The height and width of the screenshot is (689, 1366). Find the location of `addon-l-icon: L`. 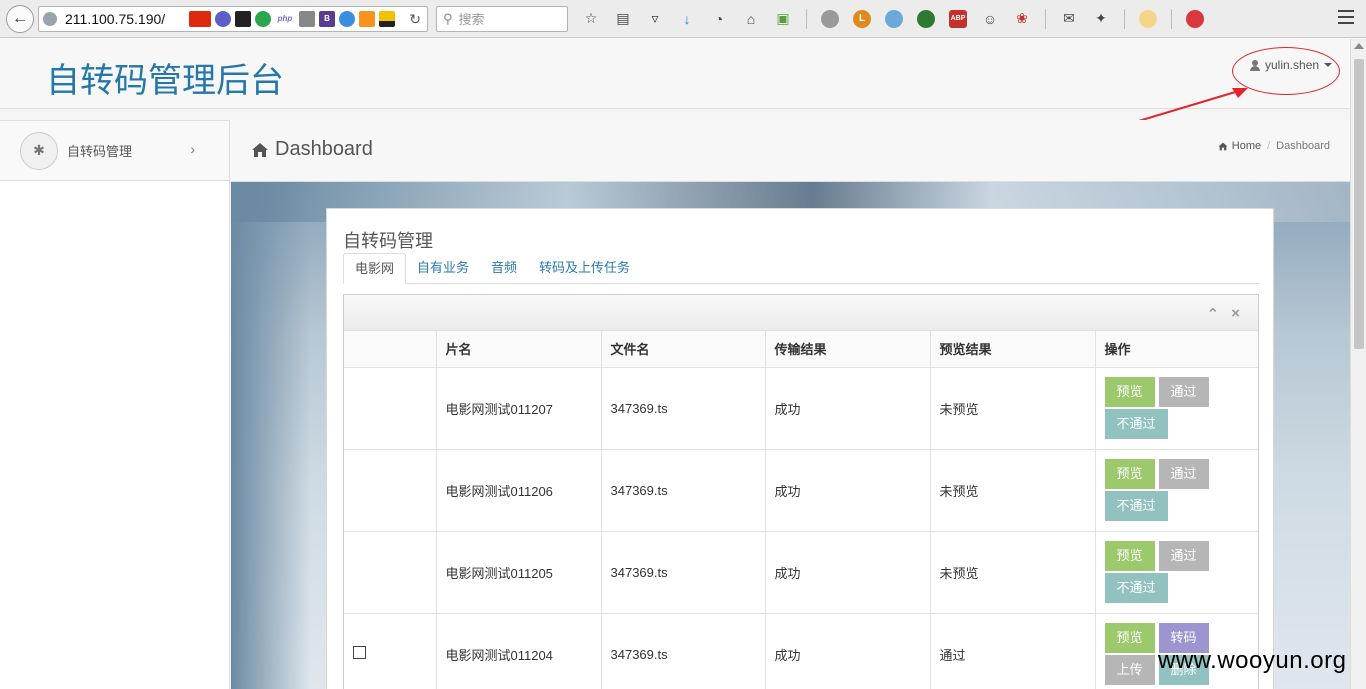

addon-l-icon: L is located at coordinates (862, 18).